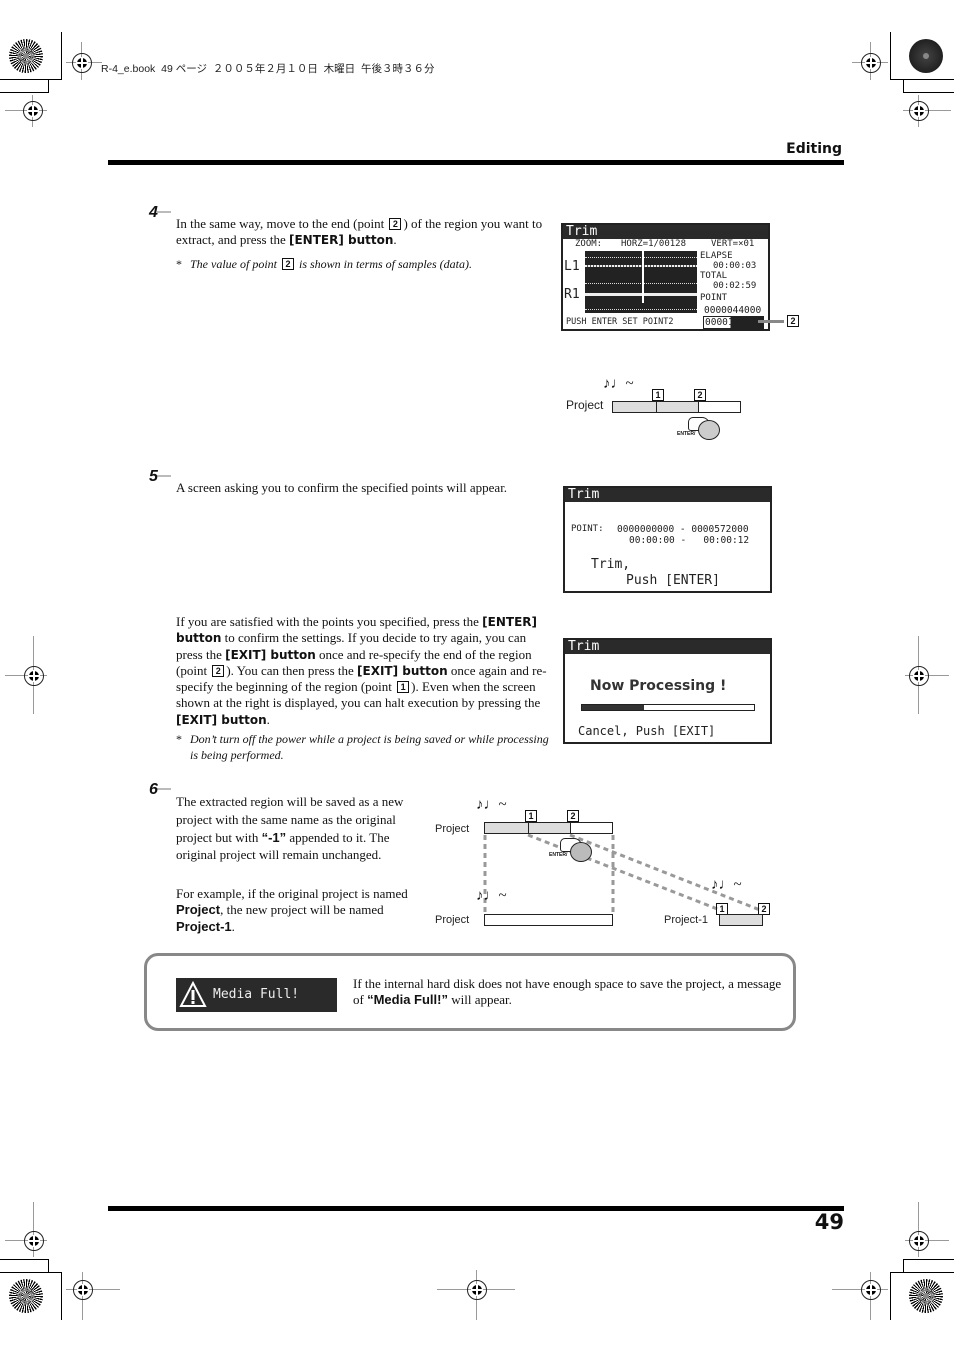  Describe the element at coordinates (268, 69) in the screenshot. I see `print-slug: R-4_e.book 49 ページ ２００５年２月１０日 木曜日 午後３時３６分` at that location.